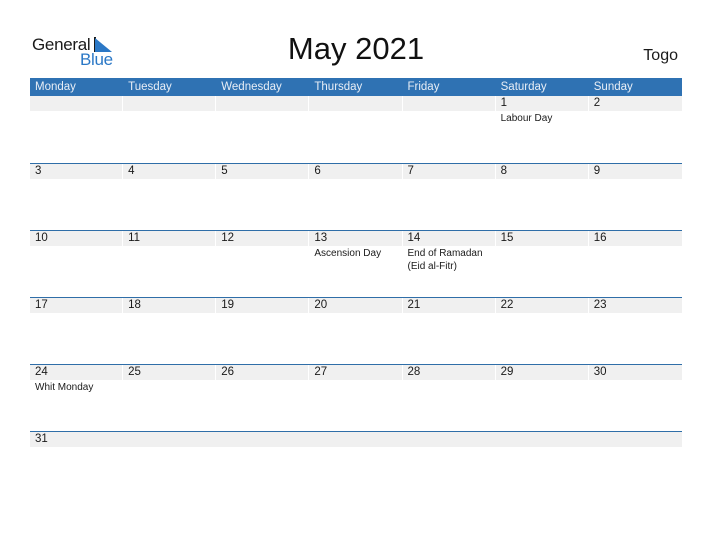 The width and height of the screenshot is (712, 550). Describe the element at coordinates (635, 197) in the screenshot. I see `day-cell: 9` at that location.